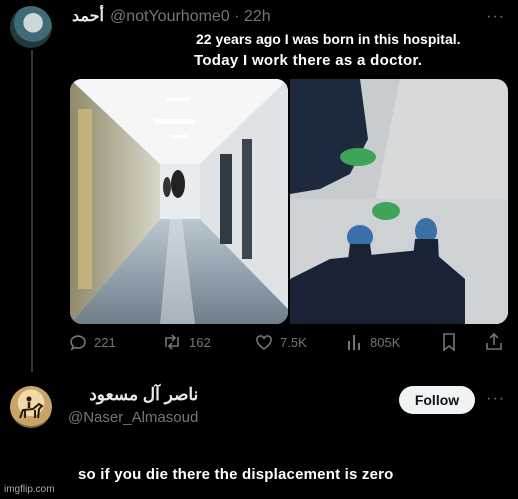  What do you see at coordinates (186, 342) in the screenshot?
I see `repost-button: 162` at bounding box center [186, 342].